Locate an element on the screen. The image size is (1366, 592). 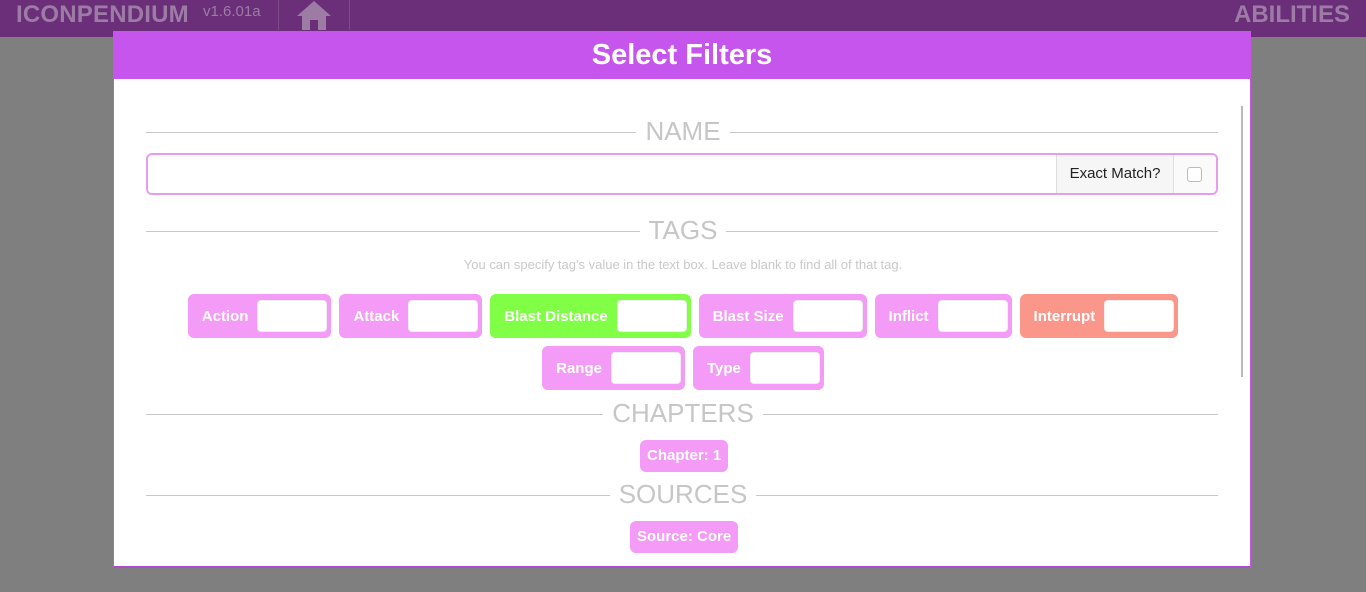
exact-match-checkbox is located at coordinates (1194, 174).